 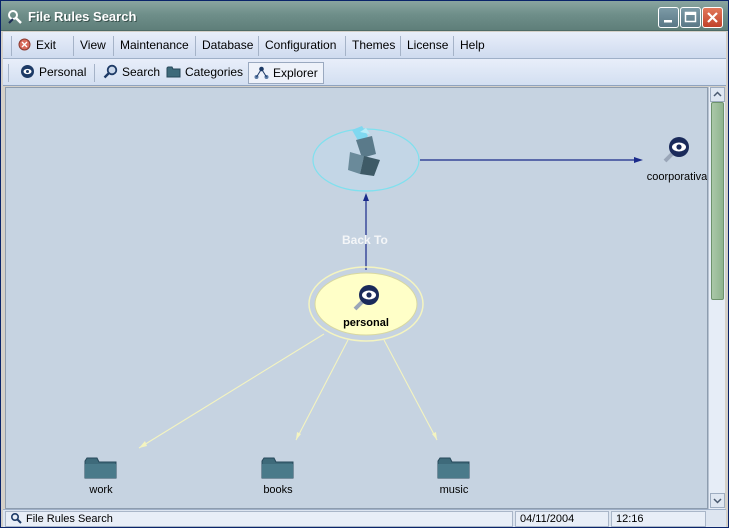 What do you see at coordinates (434, 436) in the screenshot?
I see `edge-music-arrow` at bounding box center [434, 436].